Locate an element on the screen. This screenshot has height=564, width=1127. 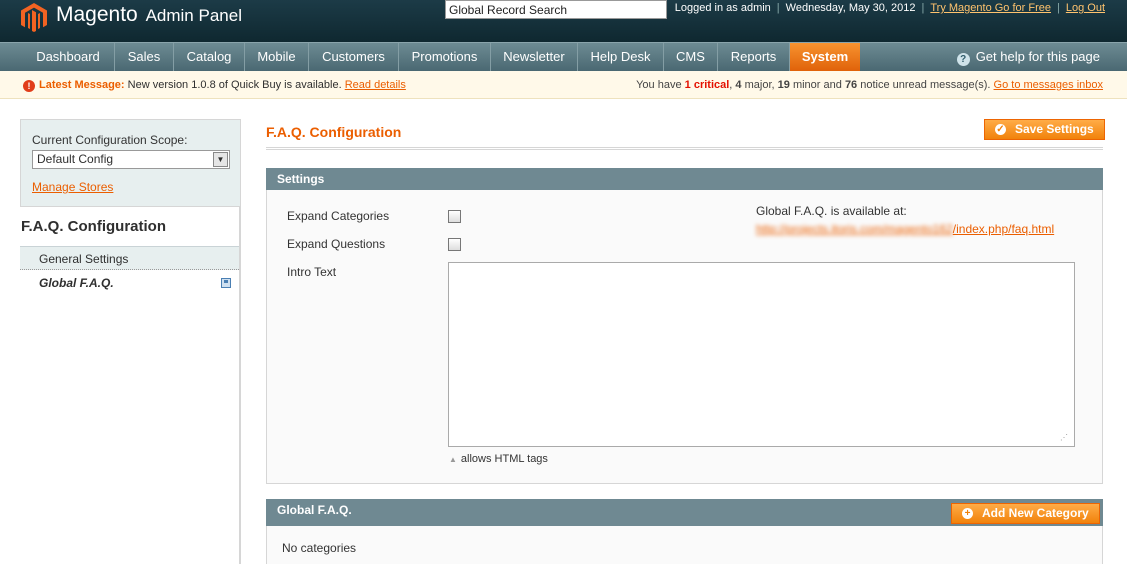
nav-customers: Customers is located at coordinates (354, 57).